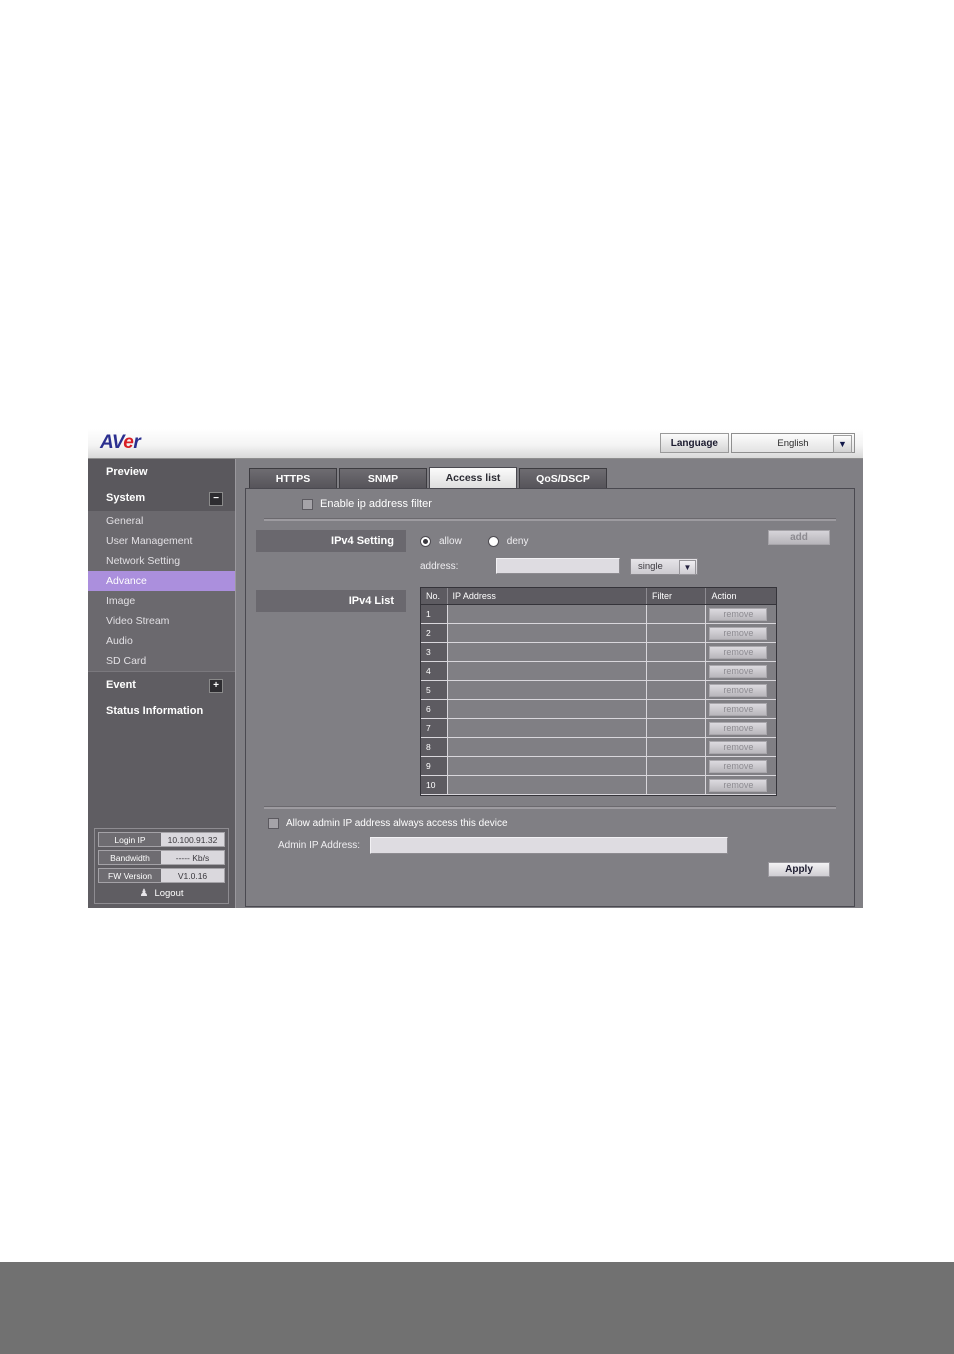 The width and height of the screenshot is (954, 1354). What do you see at coordinates (169, 893) in the screenshot?
I see `logout-label: Logout` at bounding box center [169, 893].